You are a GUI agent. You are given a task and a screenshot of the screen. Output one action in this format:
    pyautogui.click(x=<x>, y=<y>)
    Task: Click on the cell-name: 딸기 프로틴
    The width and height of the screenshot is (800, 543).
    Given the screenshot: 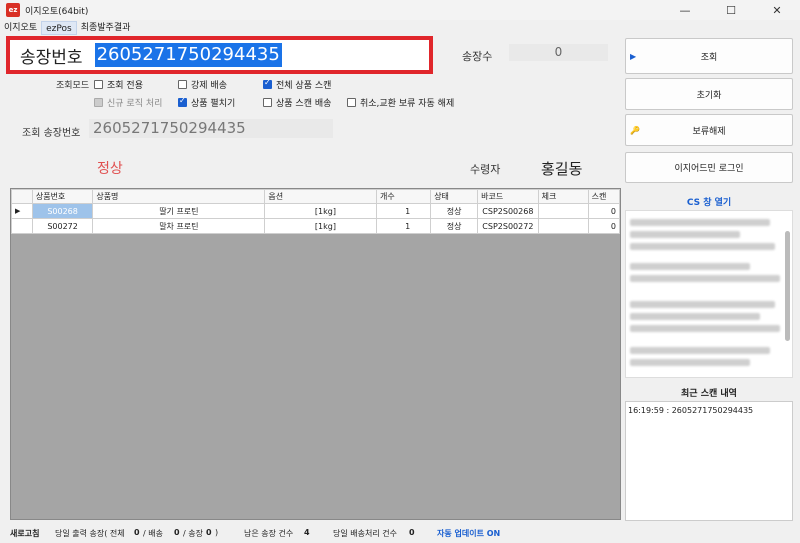 What is the action you would take?
    pyautogui.click(x=179, y=211)
    